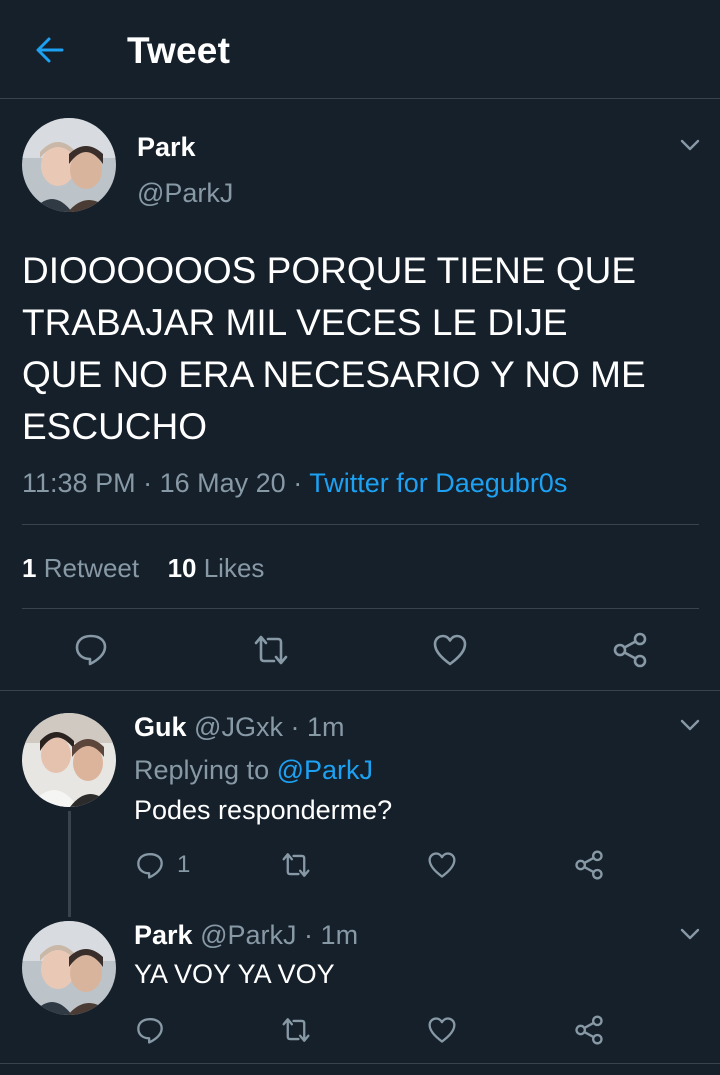 The height and width of the screenshot is (1075, 720). Describe the element at coordinates (91, 568) in the screenshot. I see `retweet-label: Retweet` at that location.